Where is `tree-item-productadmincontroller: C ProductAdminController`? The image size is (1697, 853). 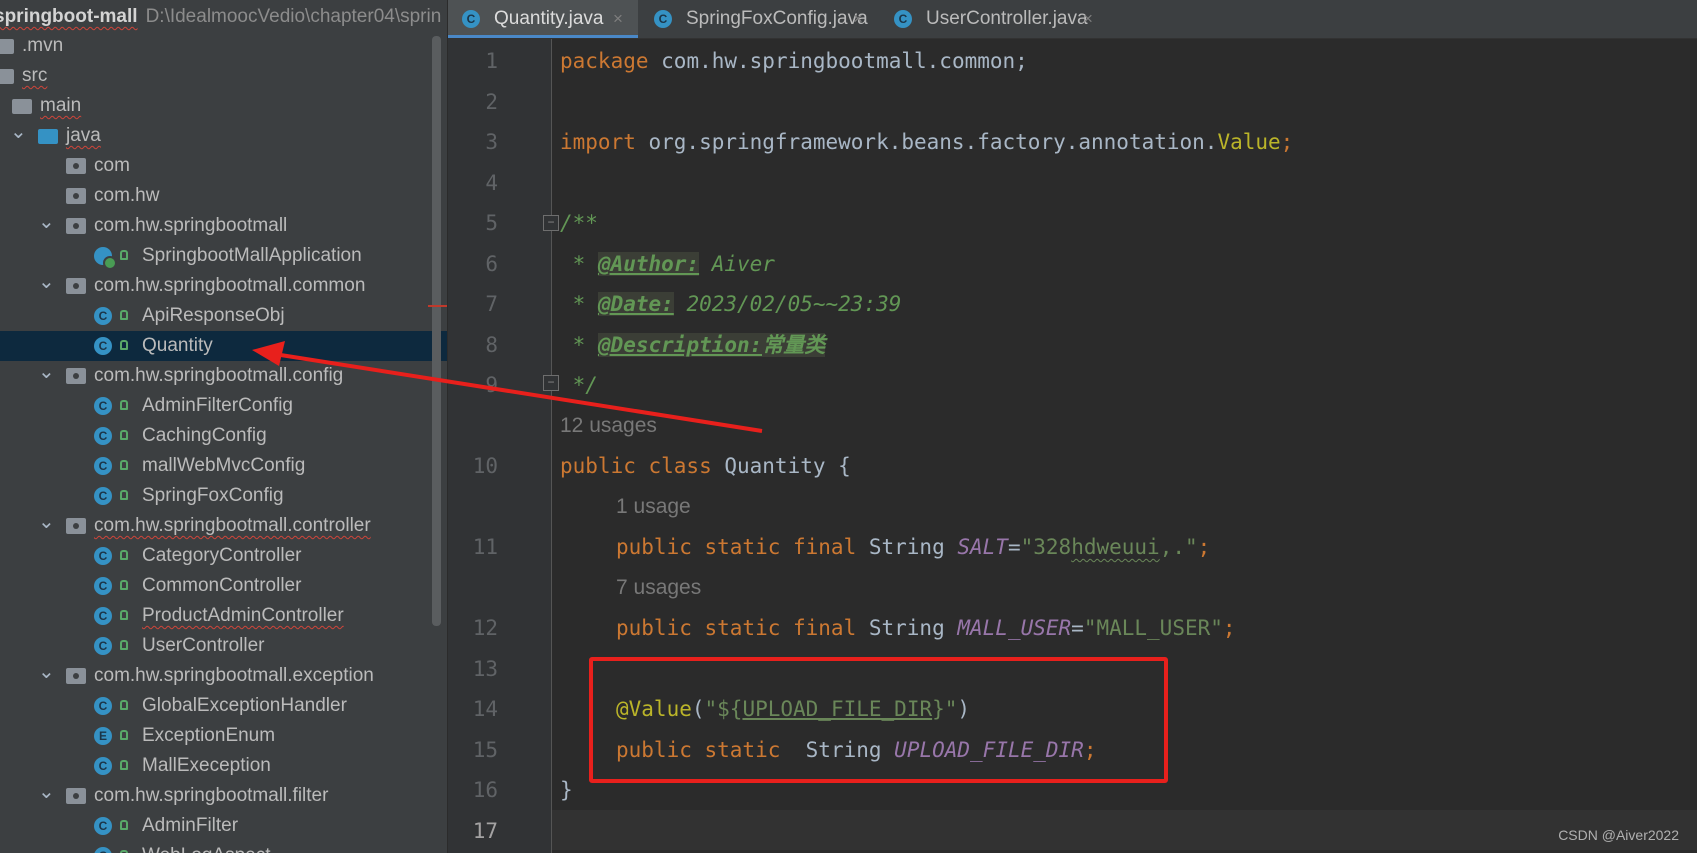
tree-item-productadmincontroller: C ProductAdminController is located at coordinates (224, 616).